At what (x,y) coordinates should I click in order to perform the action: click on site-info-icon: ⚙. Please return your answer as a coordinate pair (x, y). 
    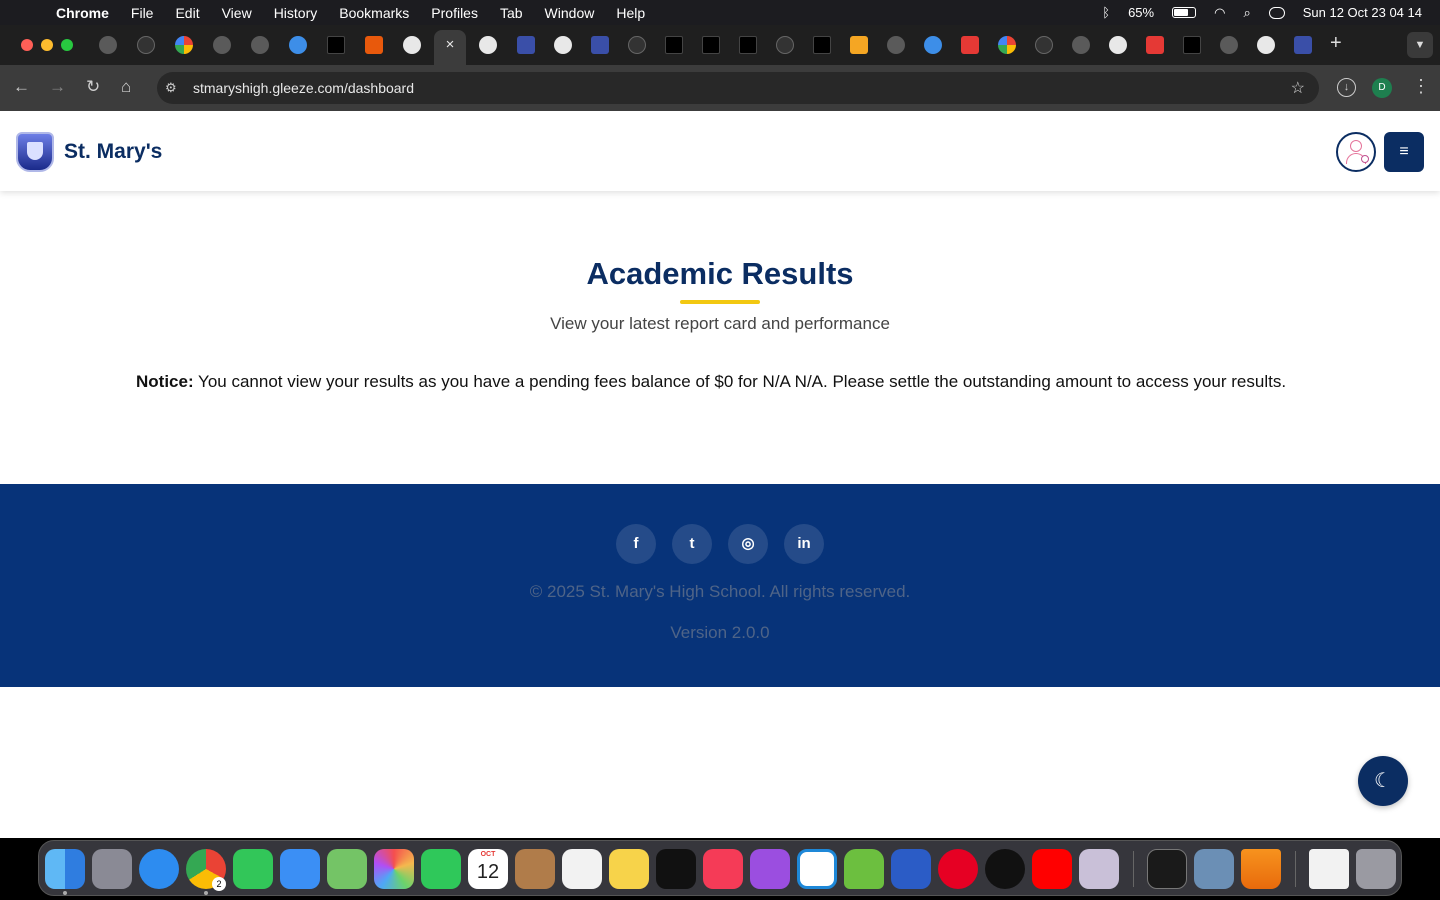
    Looking at the image, I should click on (171, 88).